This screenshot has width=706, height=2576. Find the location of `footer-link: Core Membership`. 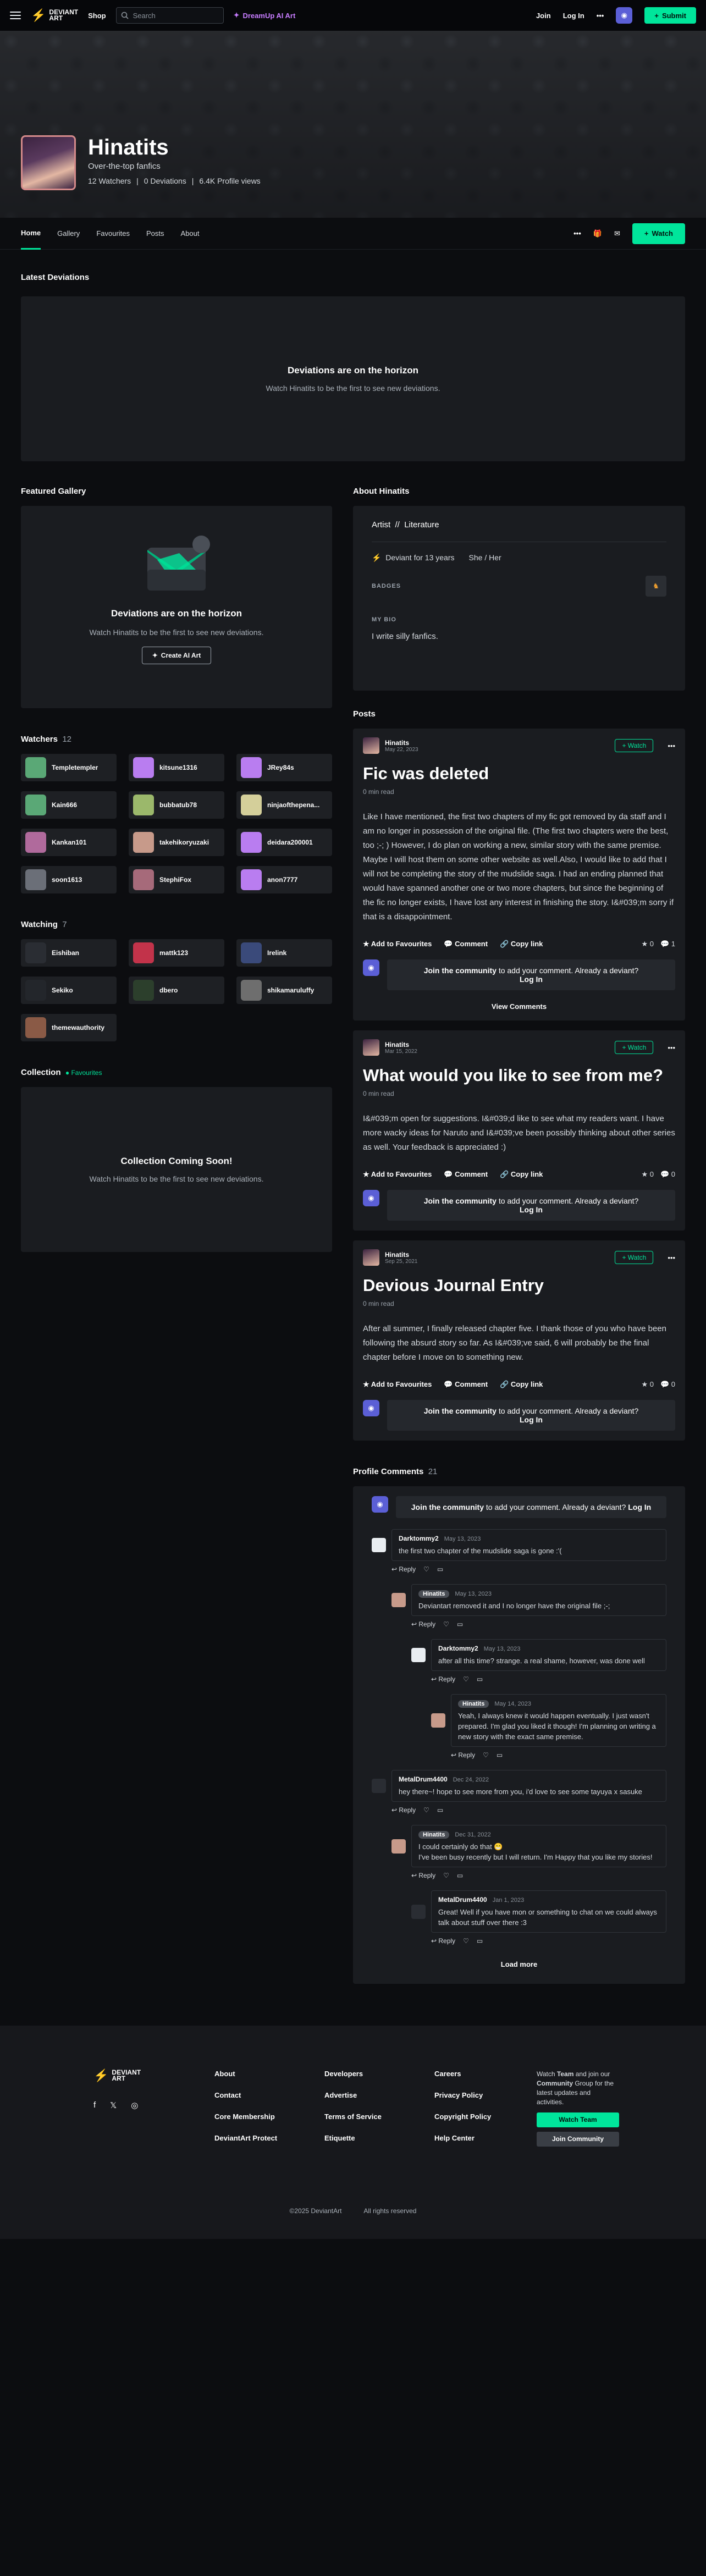

footer-link: Core Membership is located at coordinates (269, 2116).